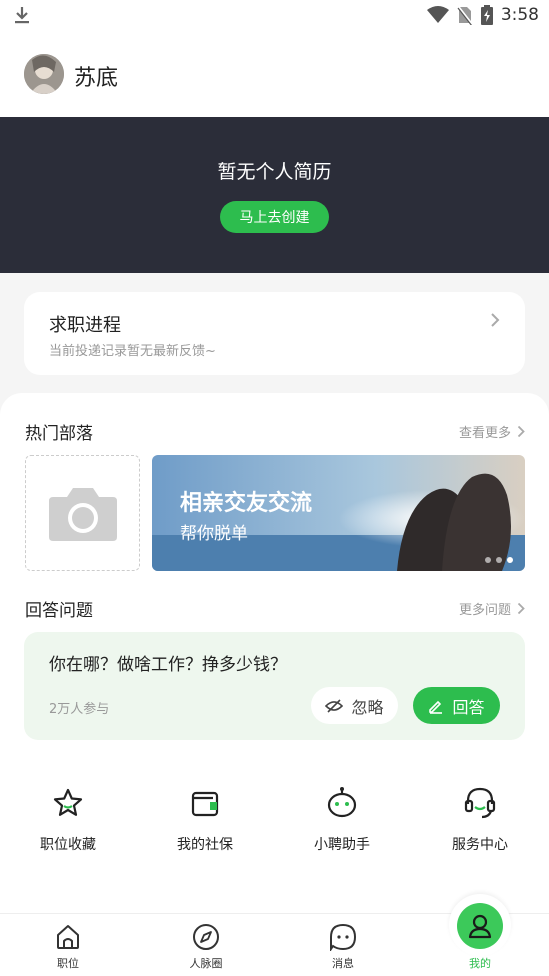 The image size is (549, 976). Describe the element at coordinates (334, 705) in the screenshot. I see `eye-off-icon` at that location.